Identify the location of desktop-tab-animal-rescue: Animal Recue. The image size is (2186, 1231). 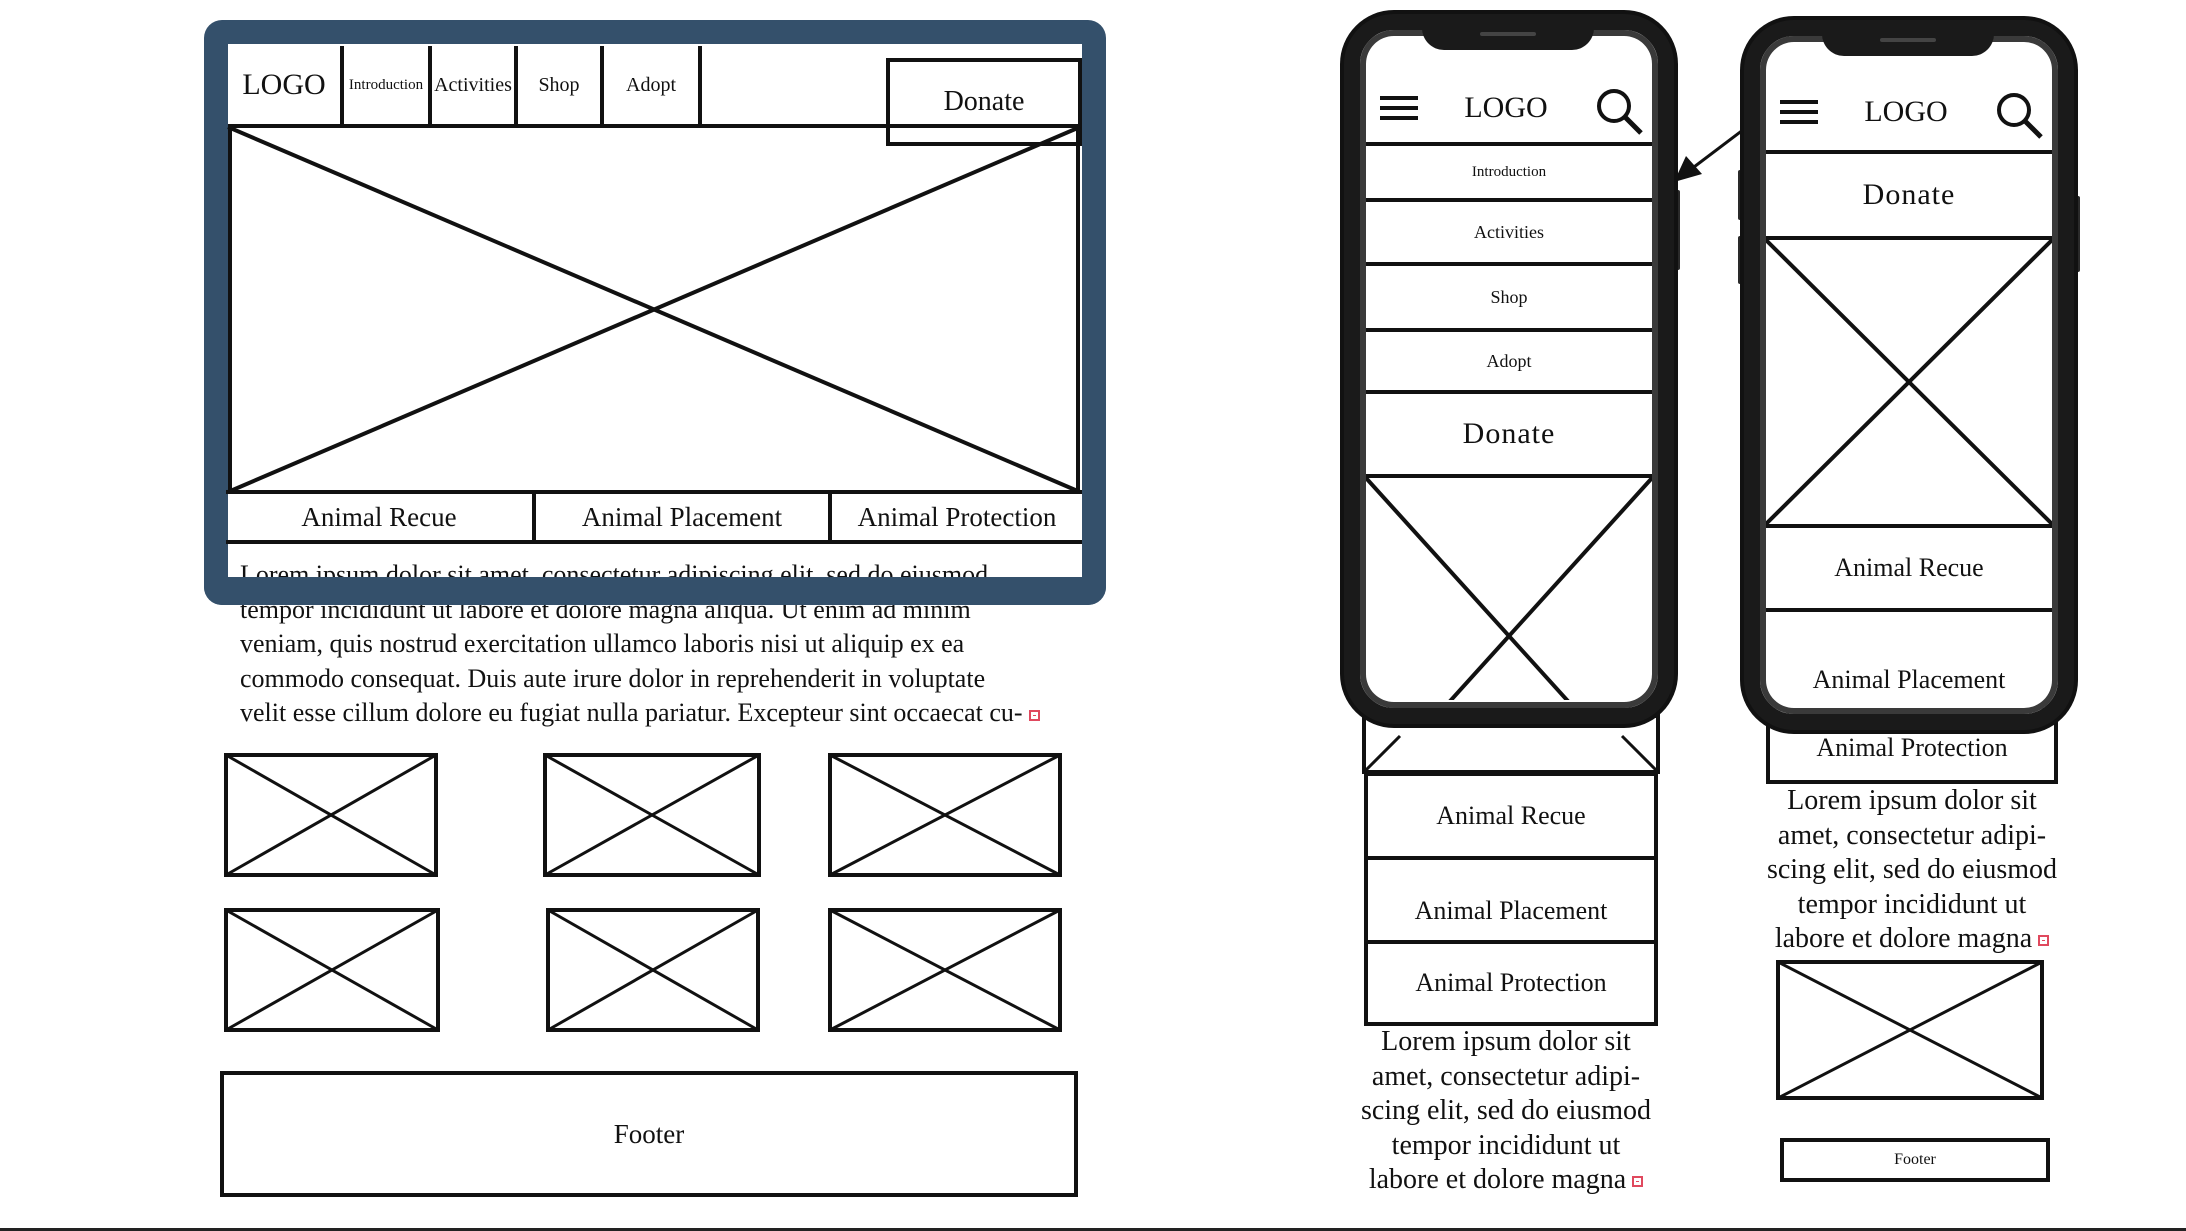
(381, 517).